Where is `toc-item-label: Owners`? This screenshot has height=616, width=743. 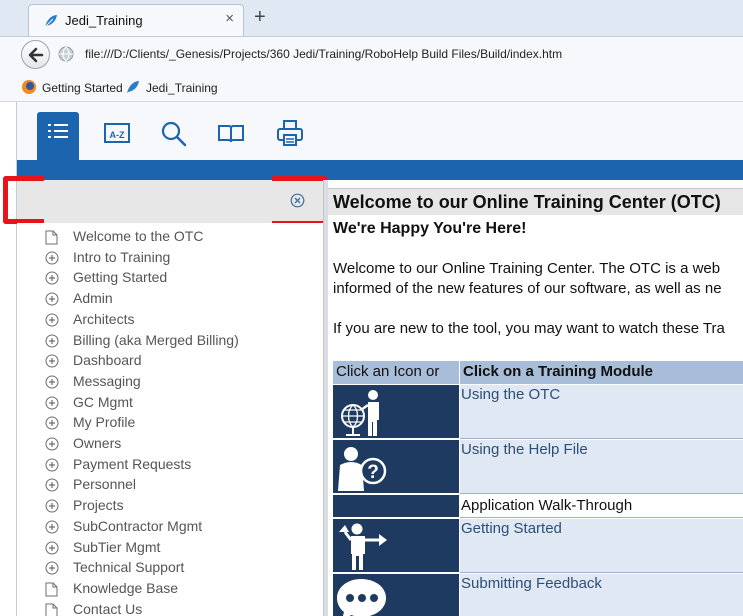
toc-item-label: Owners is located at coordinates (97, 443).